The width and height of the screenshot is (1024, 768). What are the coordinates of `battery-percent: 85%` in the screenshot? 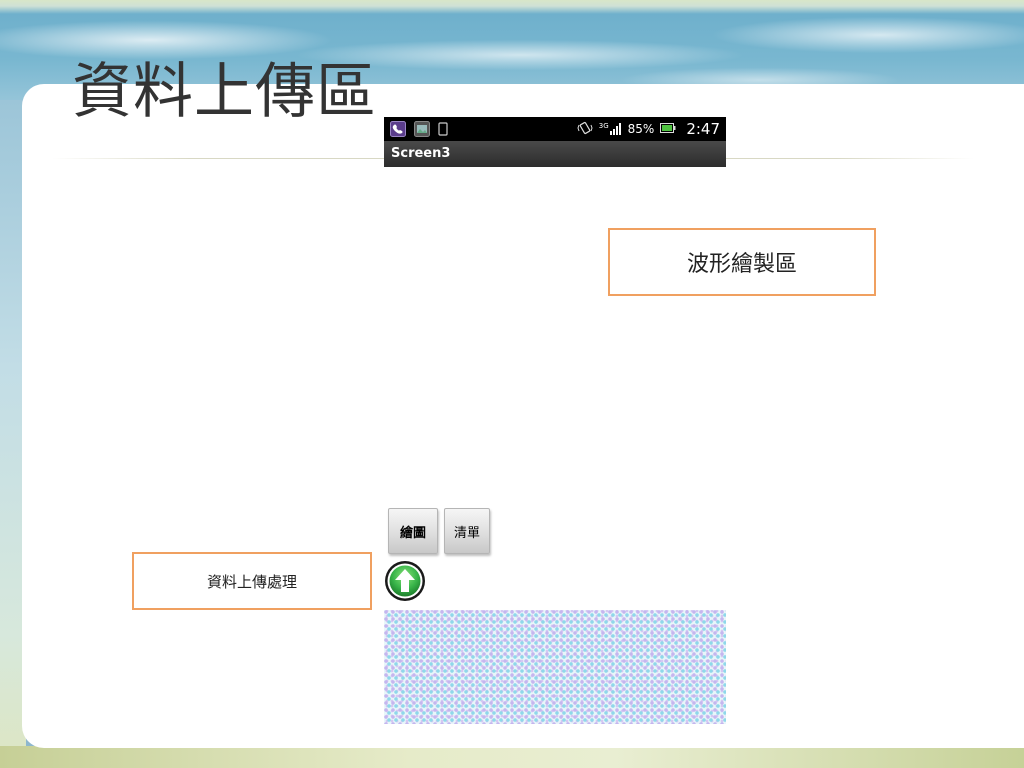 It's located at (641, 129).